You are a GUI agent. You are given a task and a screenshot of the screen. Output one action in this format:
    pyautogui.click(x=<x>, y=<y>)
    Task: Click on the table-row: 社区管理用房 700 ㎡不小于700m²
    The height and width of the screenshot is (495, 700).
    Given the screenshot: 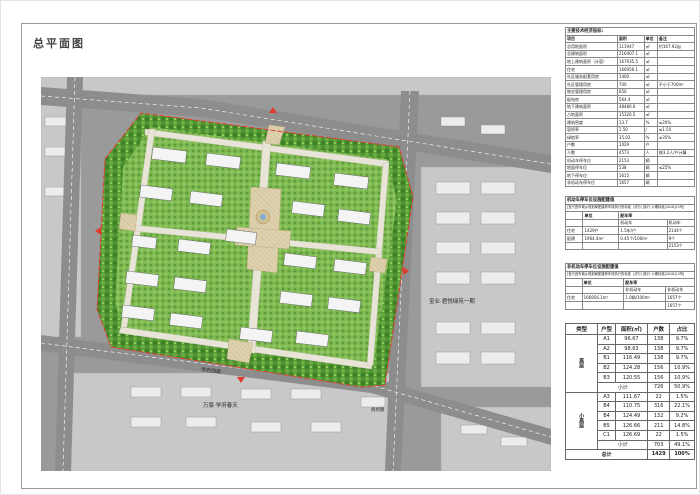 What is the action you would take?
    pyautogui.click(x=630, y=84)
    